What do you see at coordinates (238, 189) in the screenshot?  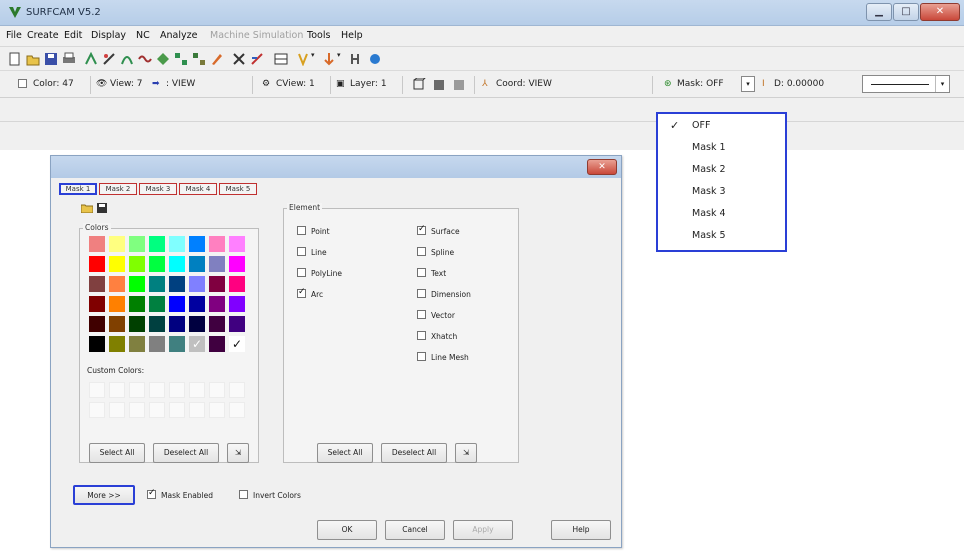 I see `tab-mask-5: Mask 5` at bounding box center [238, 189].